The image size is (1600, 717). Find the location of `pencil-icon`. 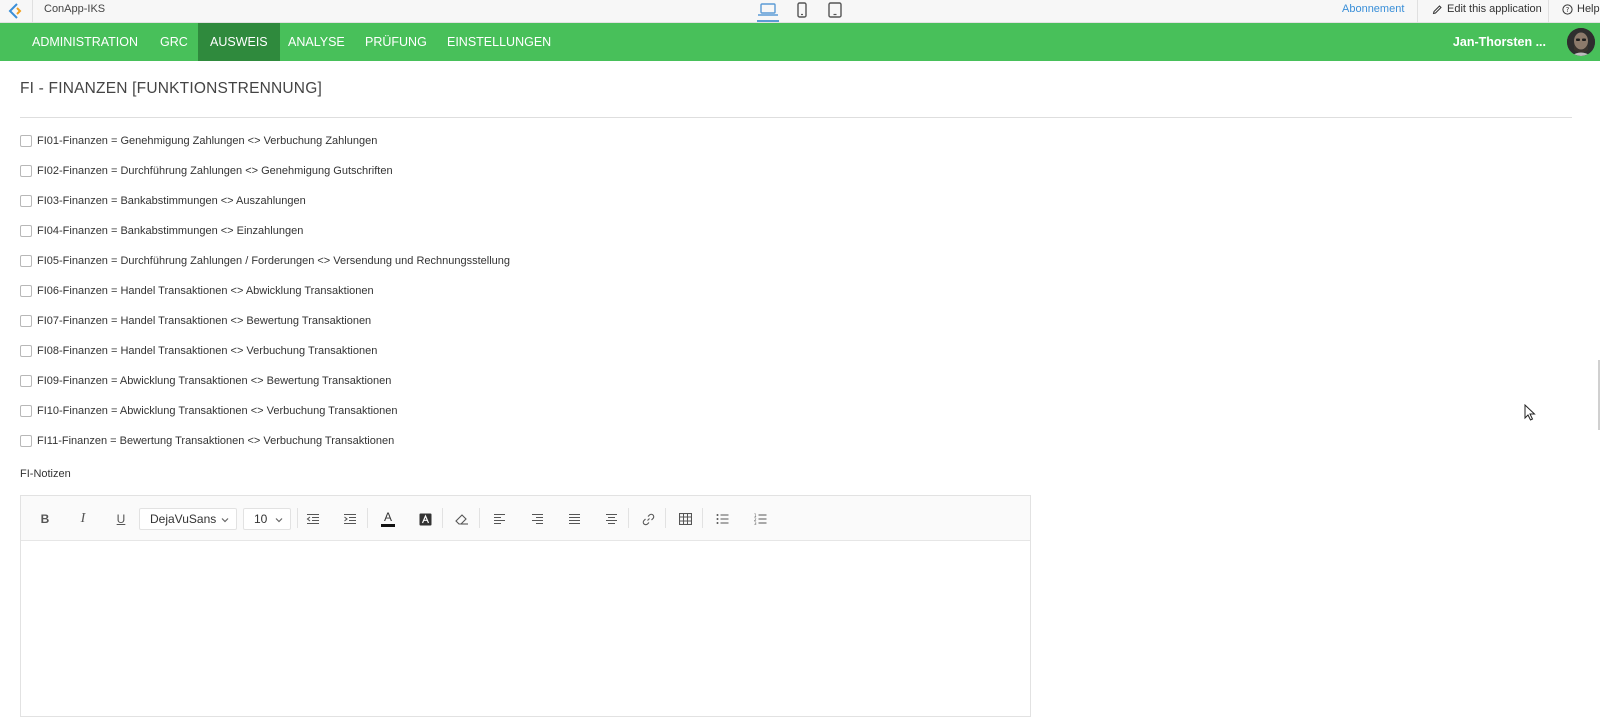

pencil-icon is located at coordinates (1437, 9).